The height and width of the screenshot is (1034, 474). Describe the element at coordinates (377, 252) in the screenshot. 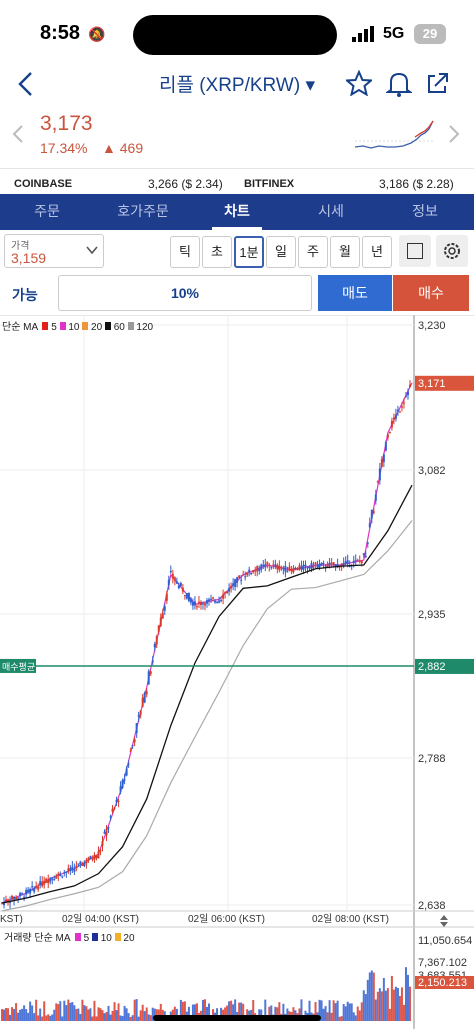

I see `interval-year: 년` at that location.